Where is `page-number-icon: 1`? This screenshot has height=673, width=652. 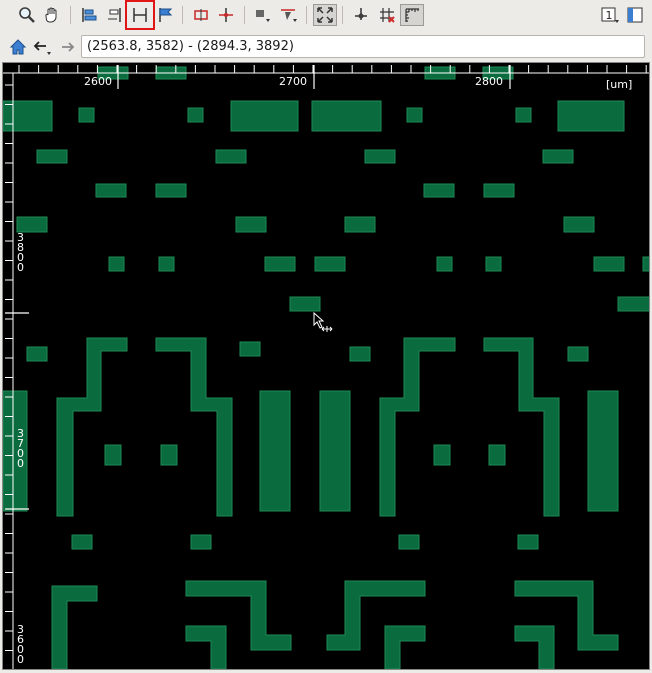 page-number-icon: 1 is located at coordinates (610, 15).